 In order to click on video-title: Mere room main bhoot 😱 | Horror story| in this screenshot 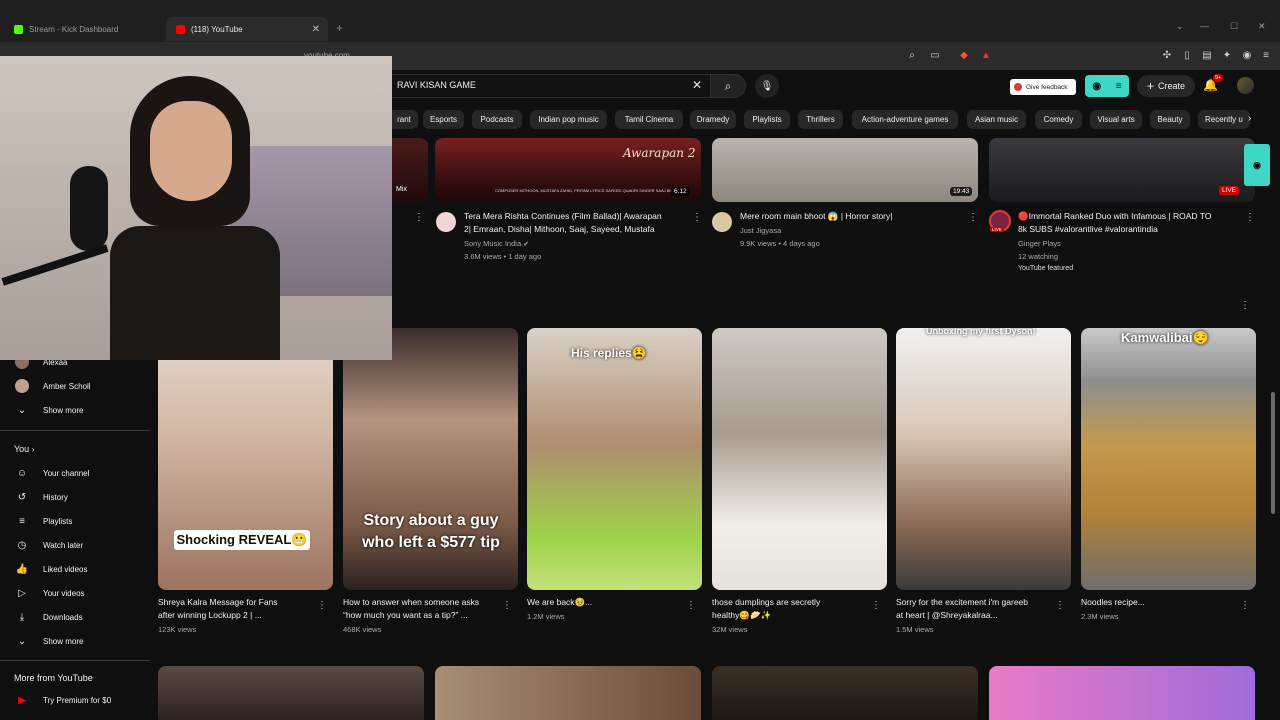, I will do `click(816, 216)`.